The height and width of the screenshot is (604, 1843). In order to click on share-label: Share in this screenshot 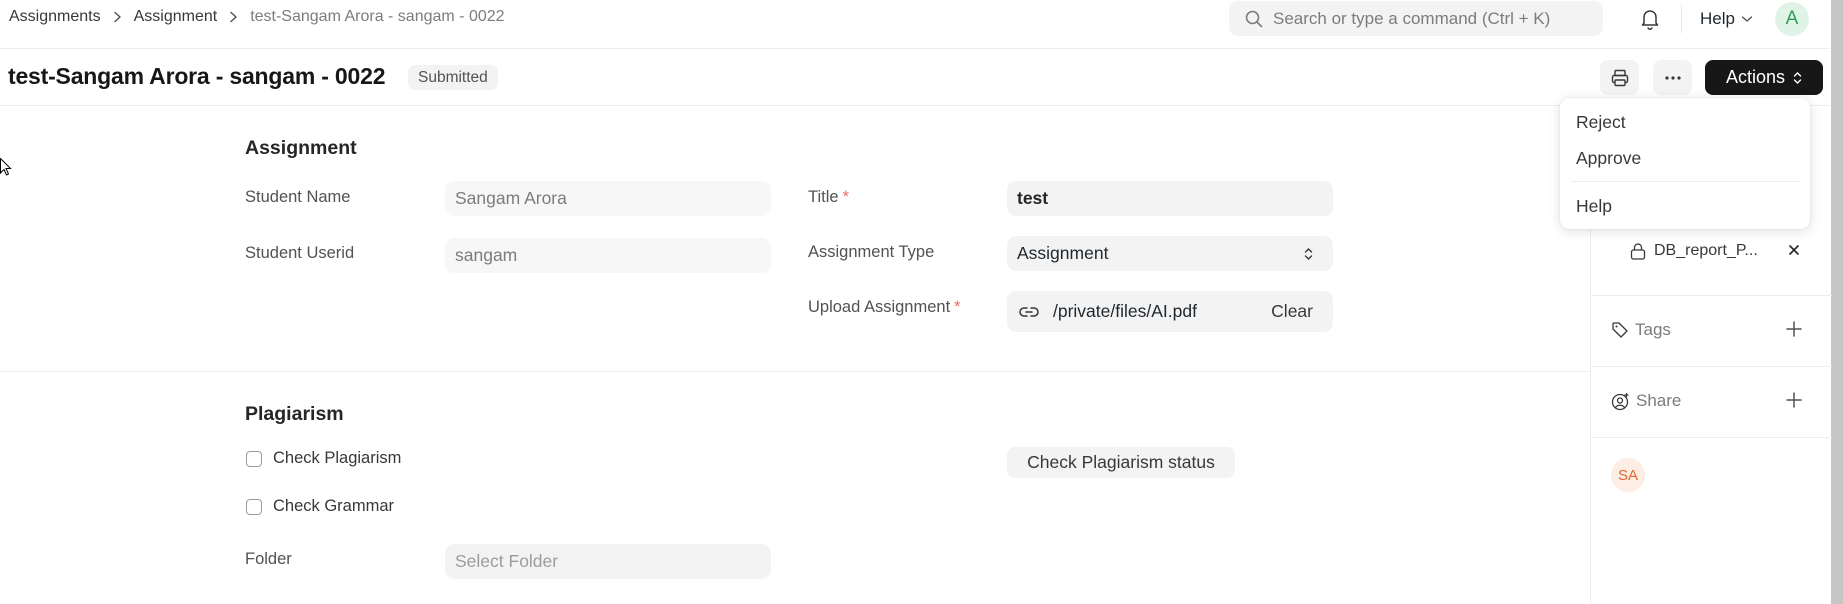, I will do `click(1659, 400)`.